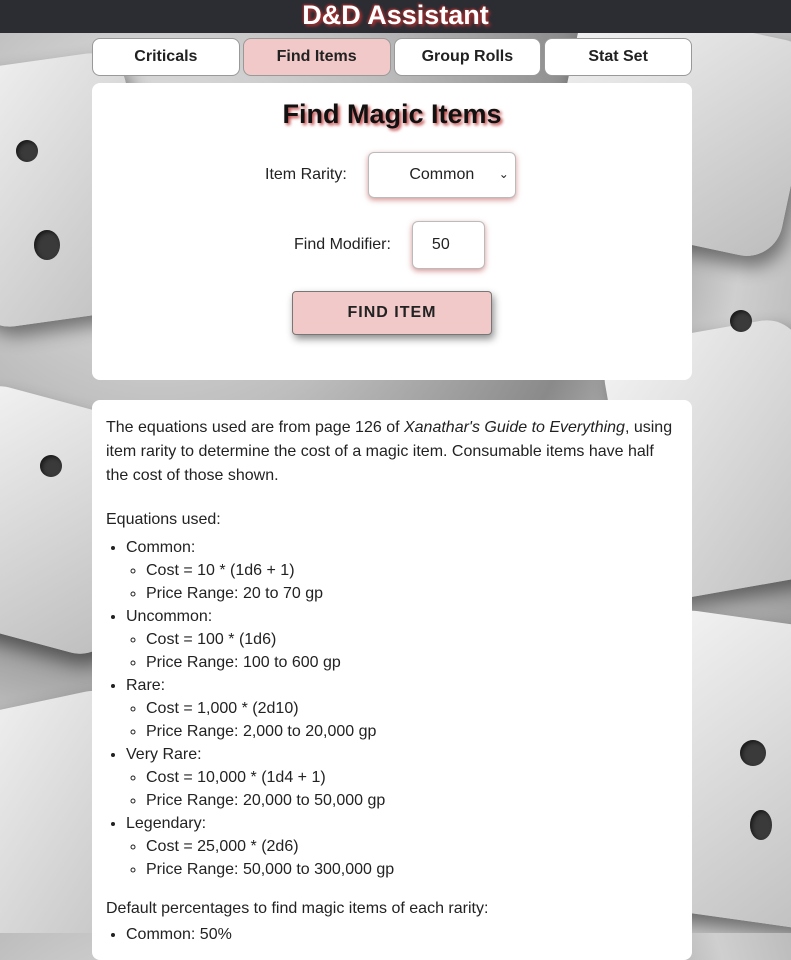 Image resolution: width=791 pixels, height=960 pixels. Describe the element at coordinates (412, 570) in the screenshot. I see `list-item: Cost = 10 * (1d6 + 1)` at that location.